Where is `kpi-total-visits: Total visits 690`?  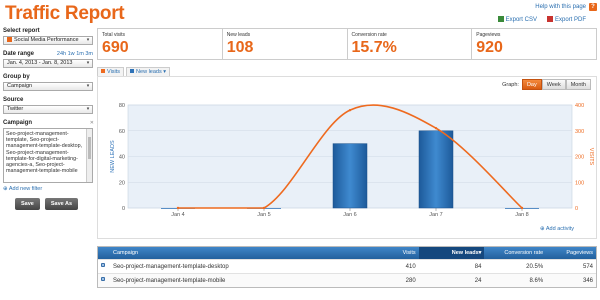 kpi-total-visits: Total visits 690 is located at coordinates (160, 44).